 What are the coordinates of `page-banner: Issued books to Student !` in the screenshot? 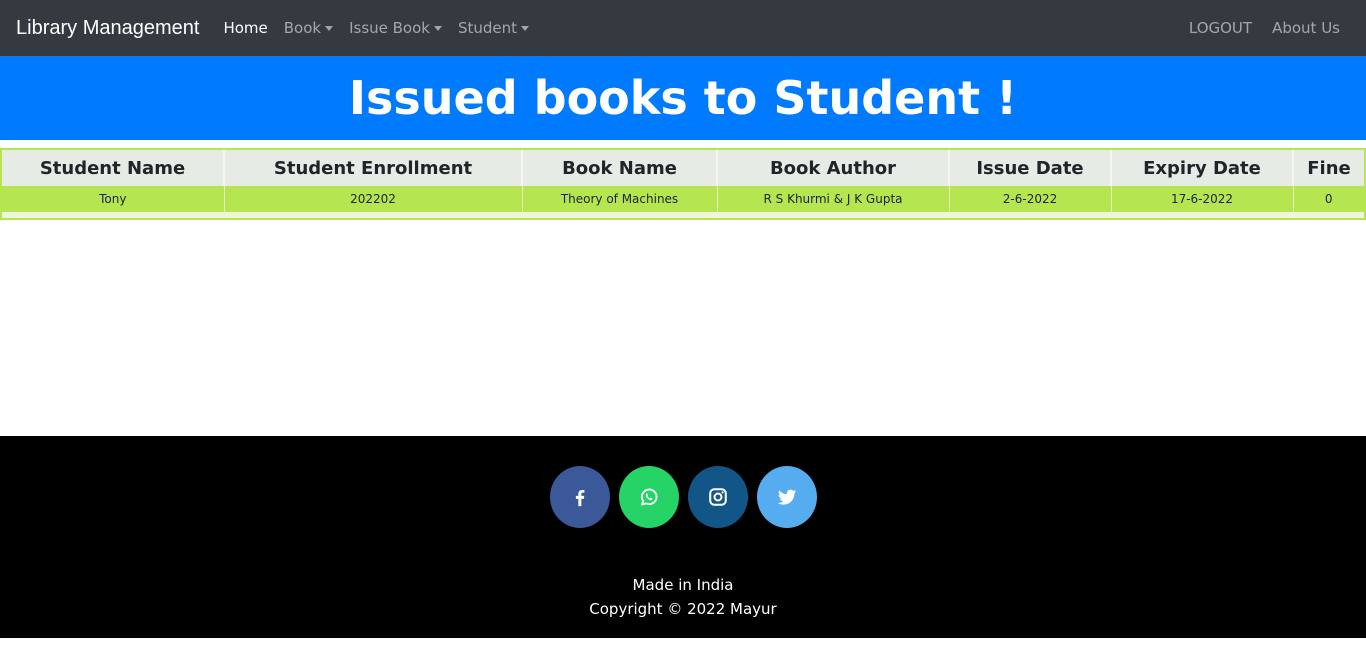 It's located at (683, 98).